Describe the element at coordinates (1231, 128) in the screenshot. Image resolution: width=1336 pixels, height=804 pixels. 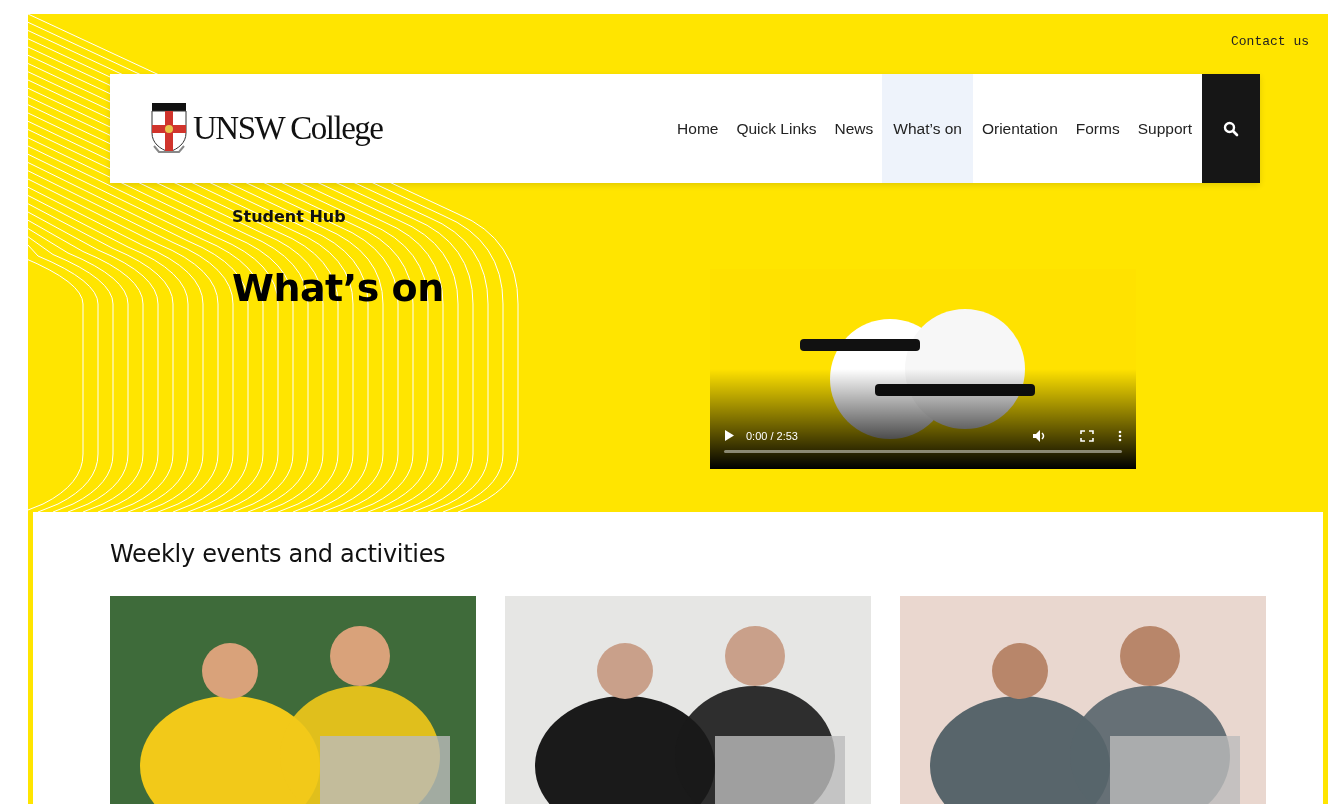
I see `search-icon` at that location.